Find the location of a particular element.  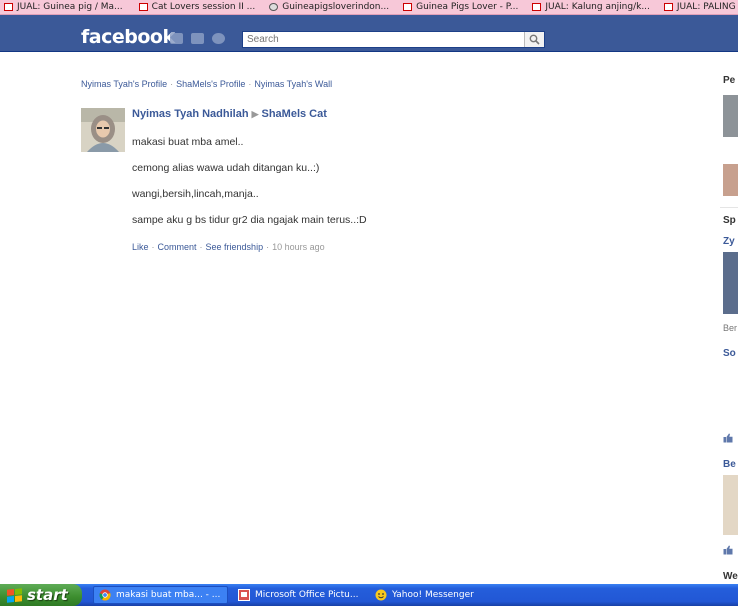

taskbar-item-yahoo-messenger: Yahoo! Messenger is located at coordinates (437, 595).